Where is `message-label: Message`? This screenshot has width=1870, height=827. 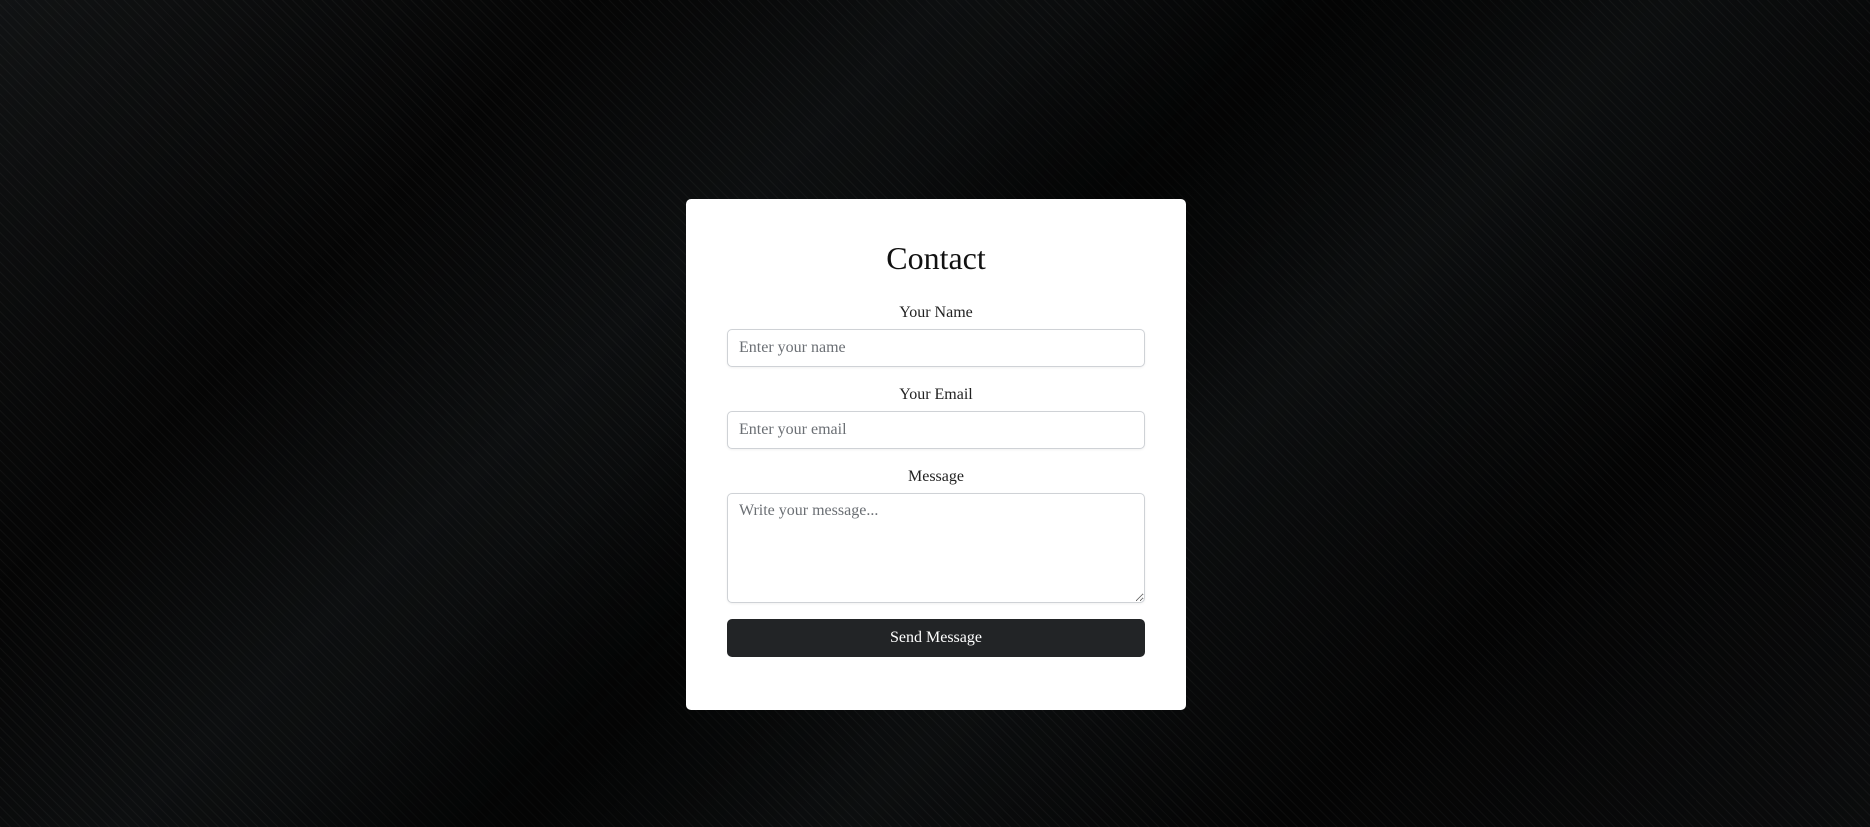 message-label: Message is located at coordinates (936, 476).